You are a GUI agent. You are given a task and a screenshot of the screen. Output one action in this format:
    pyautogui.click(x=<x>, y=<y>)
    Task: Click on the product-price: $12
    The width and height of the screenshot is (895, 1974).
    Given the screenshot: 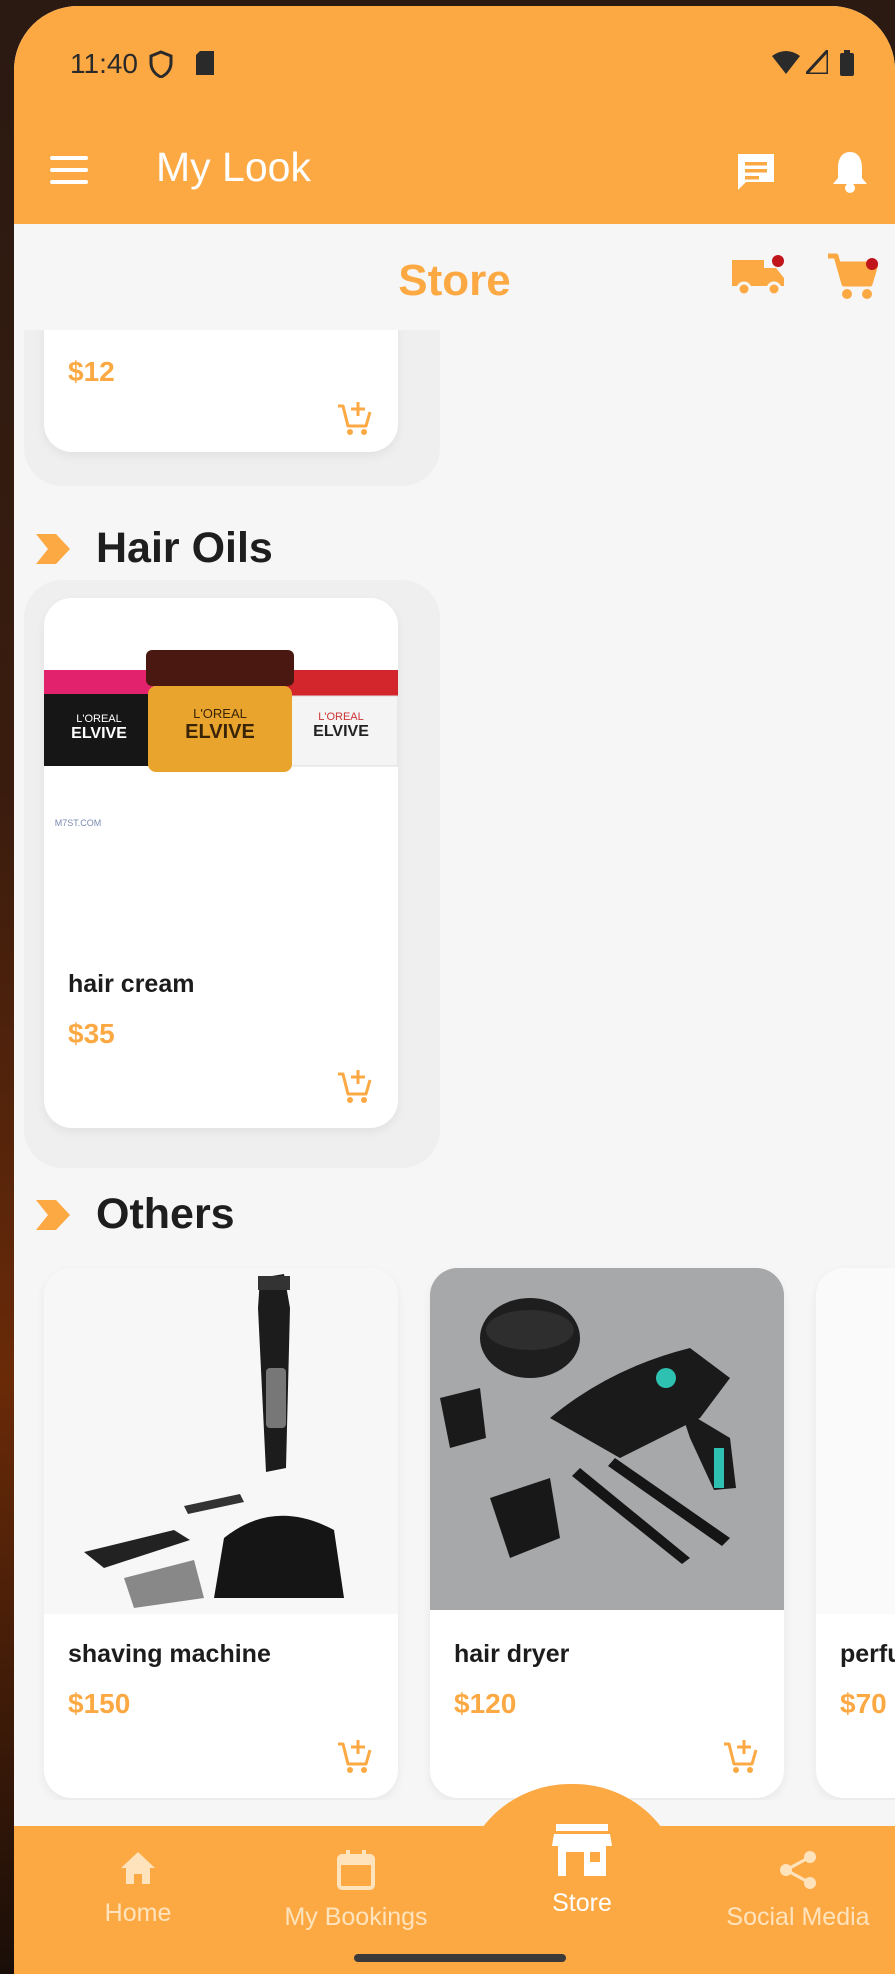 What is the action you would take?
    pyautogui.click(x=91, y=371)
    